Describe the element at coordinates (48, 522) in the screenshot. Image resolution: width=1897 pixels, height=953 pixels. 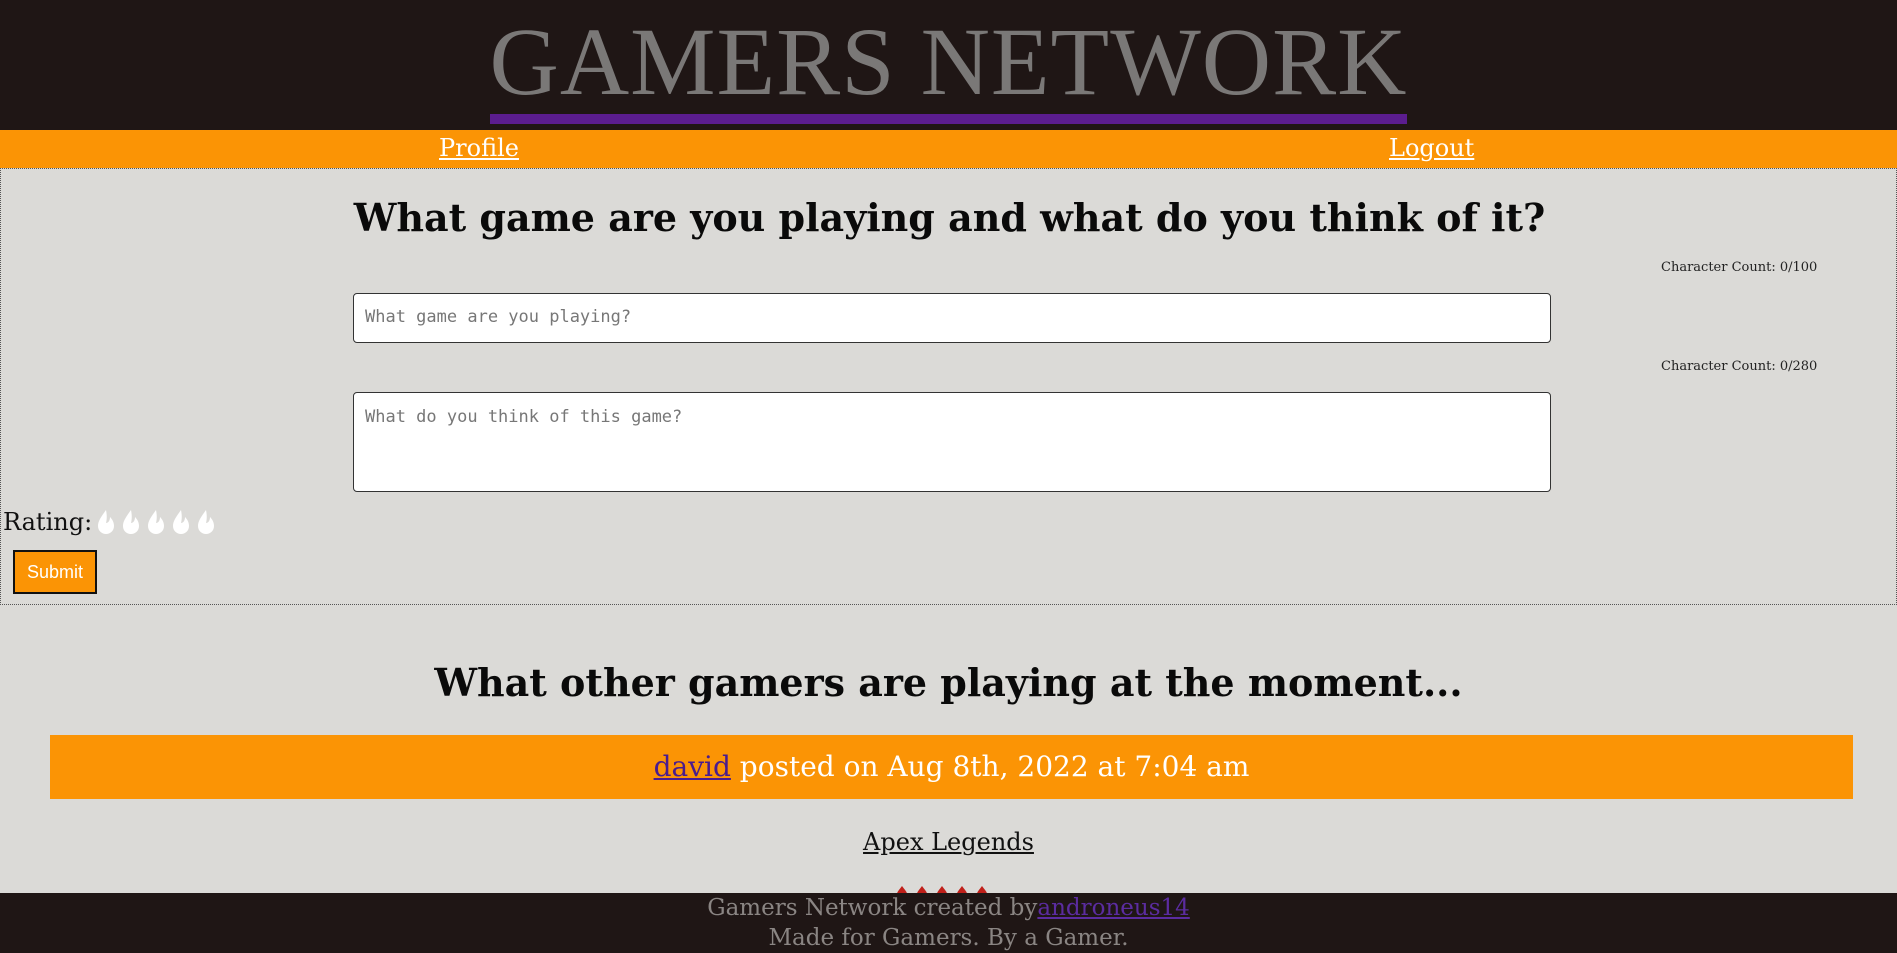
I see `rating-label: Rating:` at that location.